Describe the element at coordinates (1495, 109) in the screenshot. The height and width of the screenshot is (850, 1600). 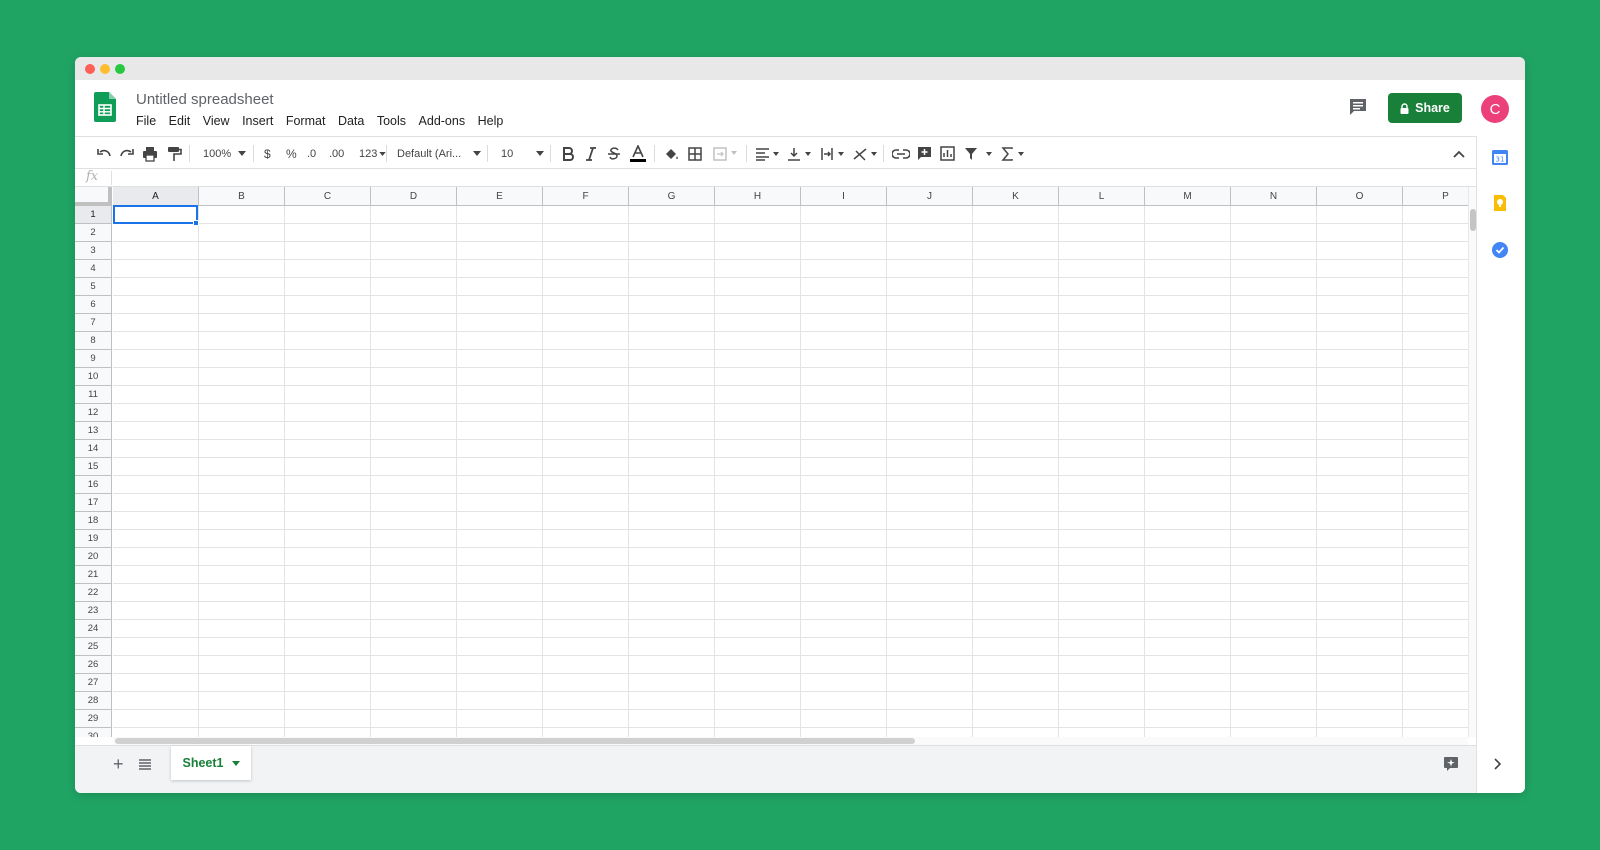
I see `avatar: C` at that location.